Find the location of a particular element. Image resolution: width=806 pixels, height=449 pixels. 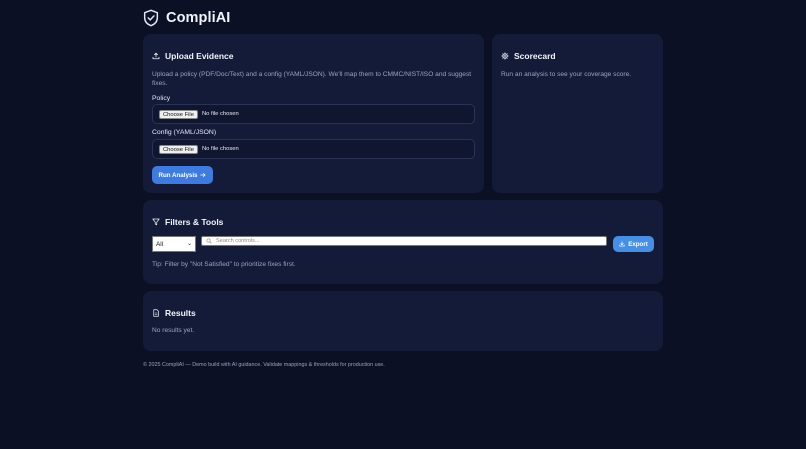

export-label: Export is located at coordinates (638, 244).